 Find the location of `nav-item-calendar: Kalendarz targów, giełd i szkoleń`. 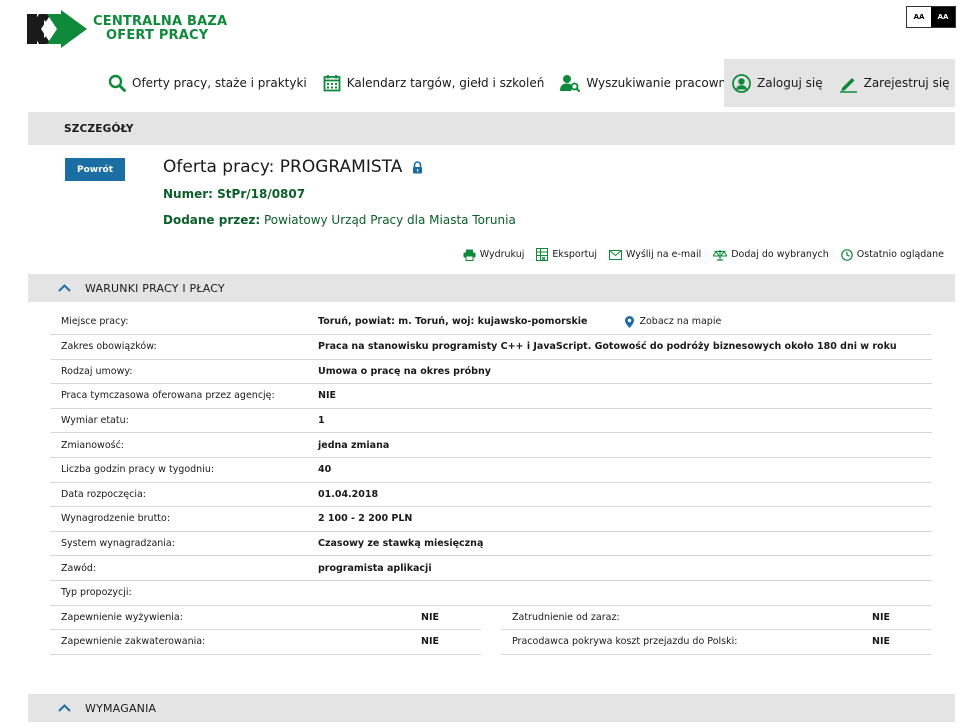

nav-item-calendar: Kalendarz targów, giełd i szkoleń is located at coordinates (434, 83).